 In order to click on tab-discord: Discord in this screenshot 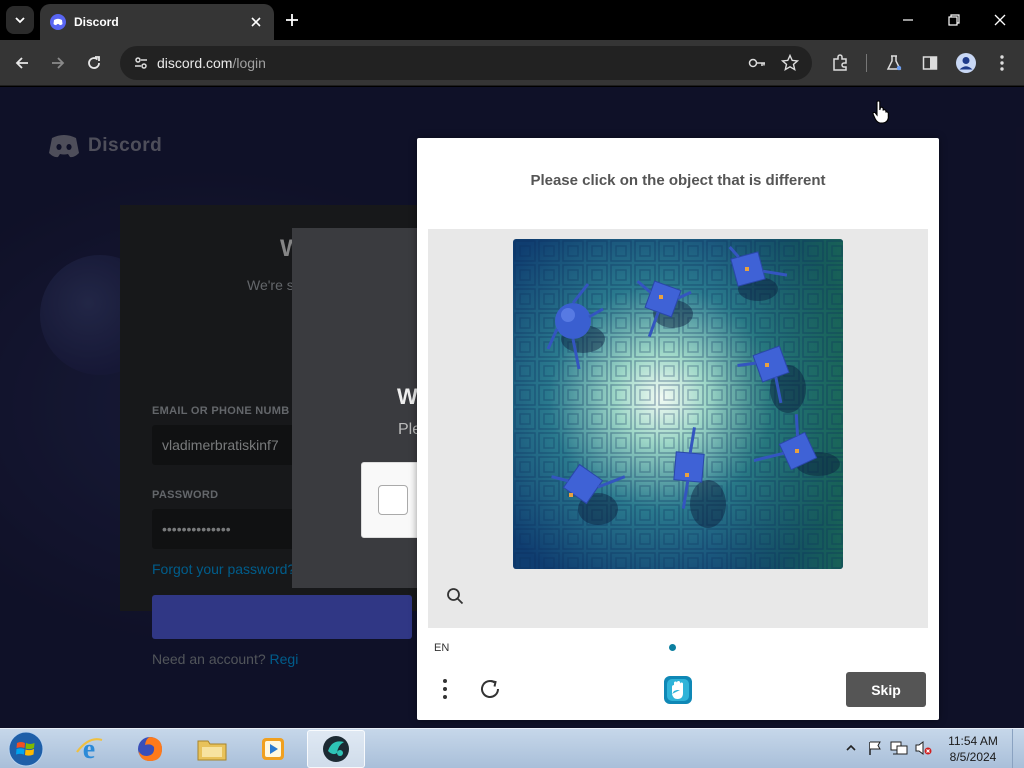, I will do `click(157, 22)`.